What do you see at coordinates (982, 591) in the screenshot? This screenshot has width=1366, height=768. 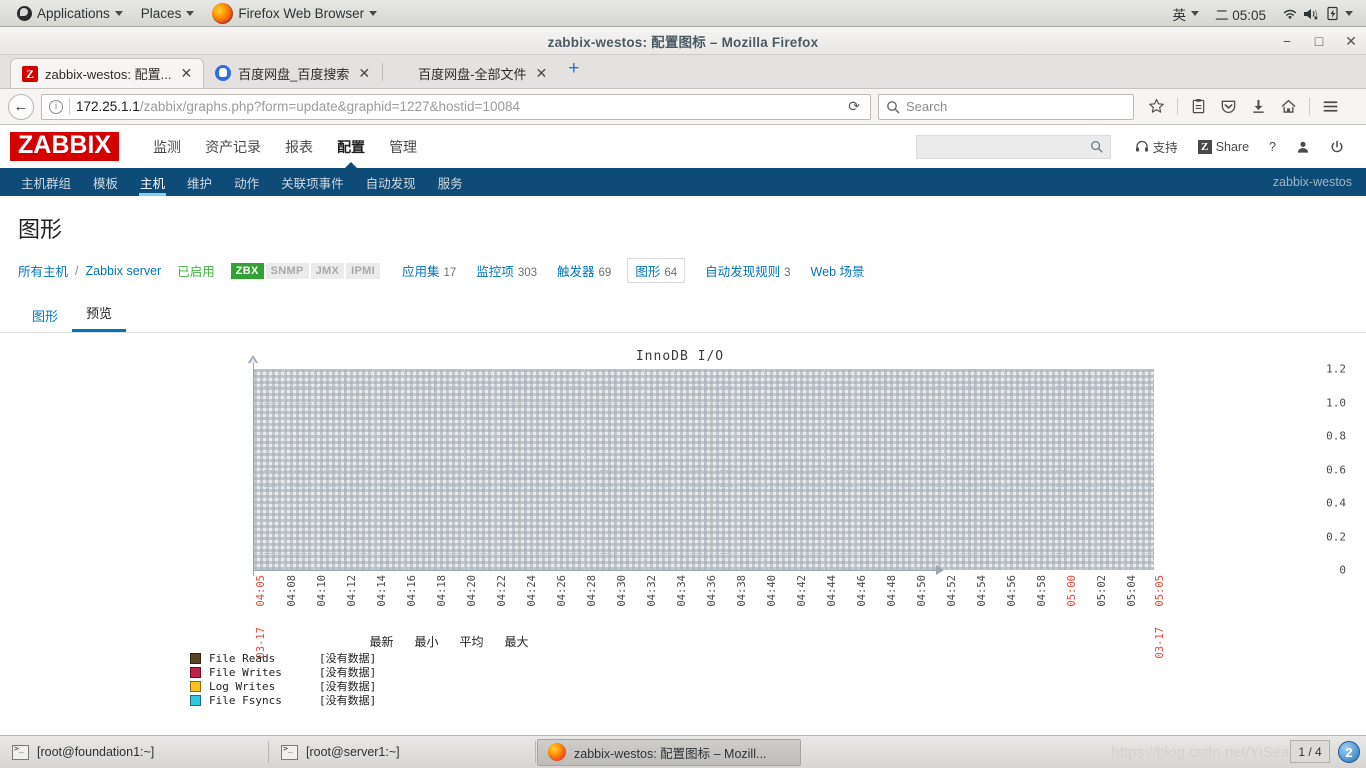 I see `chart-x-tick: 04:54` at bounding box center [982, 591].